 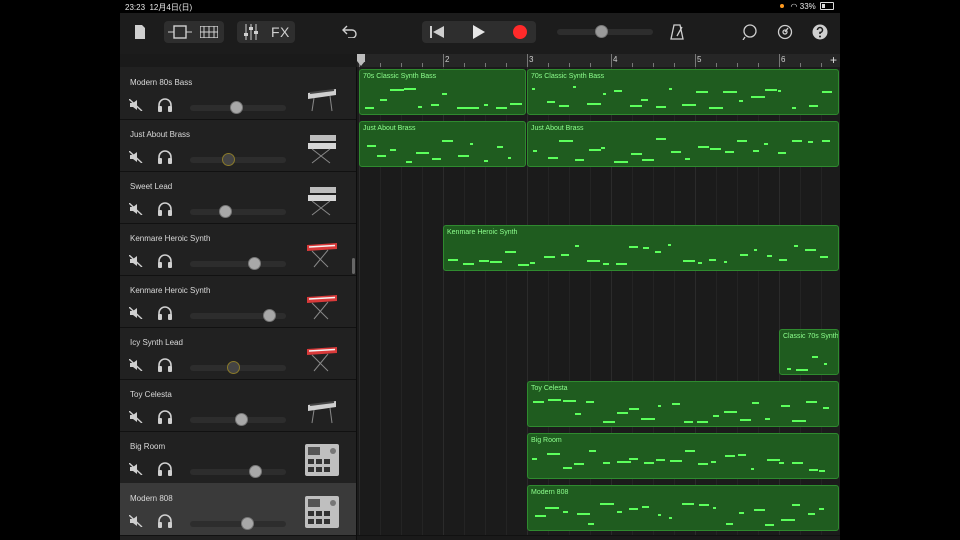 What do you see at coordinates (641, 248) in the screenshot?
I see `midi-region: Kenmare Heroic Synth` at bounding box center [641, 248].